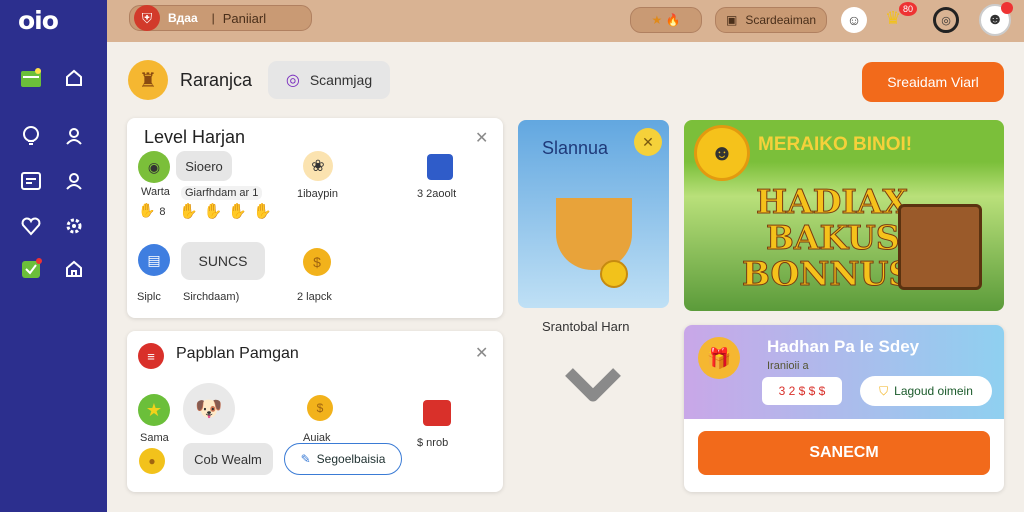 The image size is (1024, 512). What do you see at coordinates (154, 410) in the screenshot?
I see `star-icon: ★` at bounding box center [154, 410].